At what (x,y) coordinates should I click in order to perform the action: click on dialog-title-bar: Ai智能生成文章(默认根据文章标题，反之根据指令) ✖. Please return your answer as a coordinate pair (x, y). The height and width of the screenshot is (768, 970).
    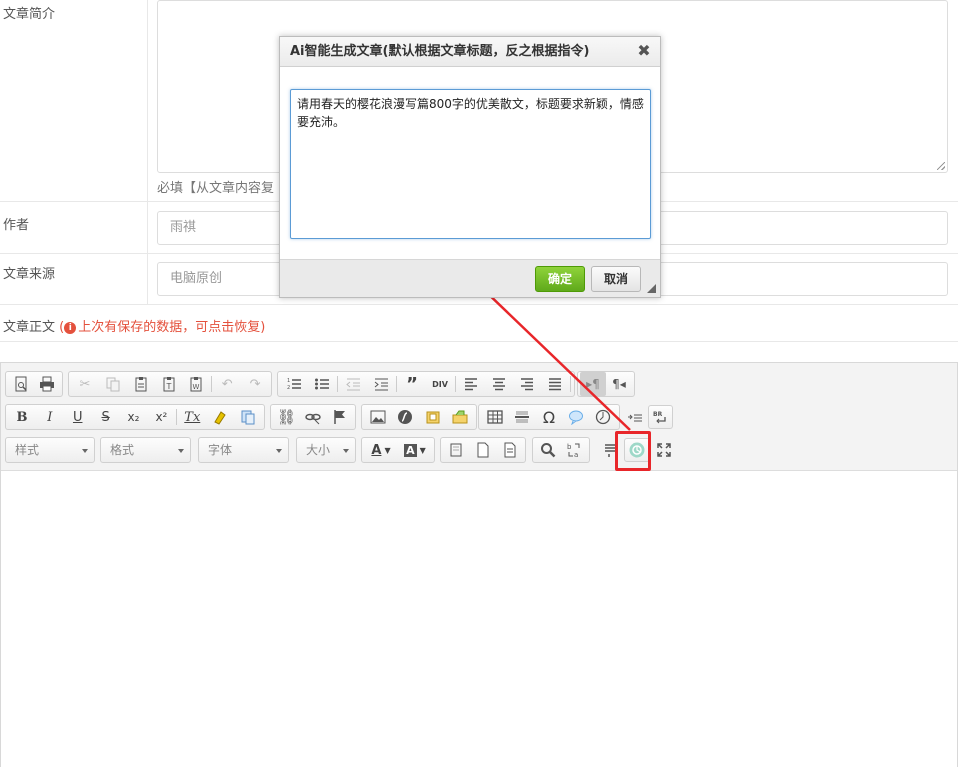
    Looking at the image, I should click on (470, 52).